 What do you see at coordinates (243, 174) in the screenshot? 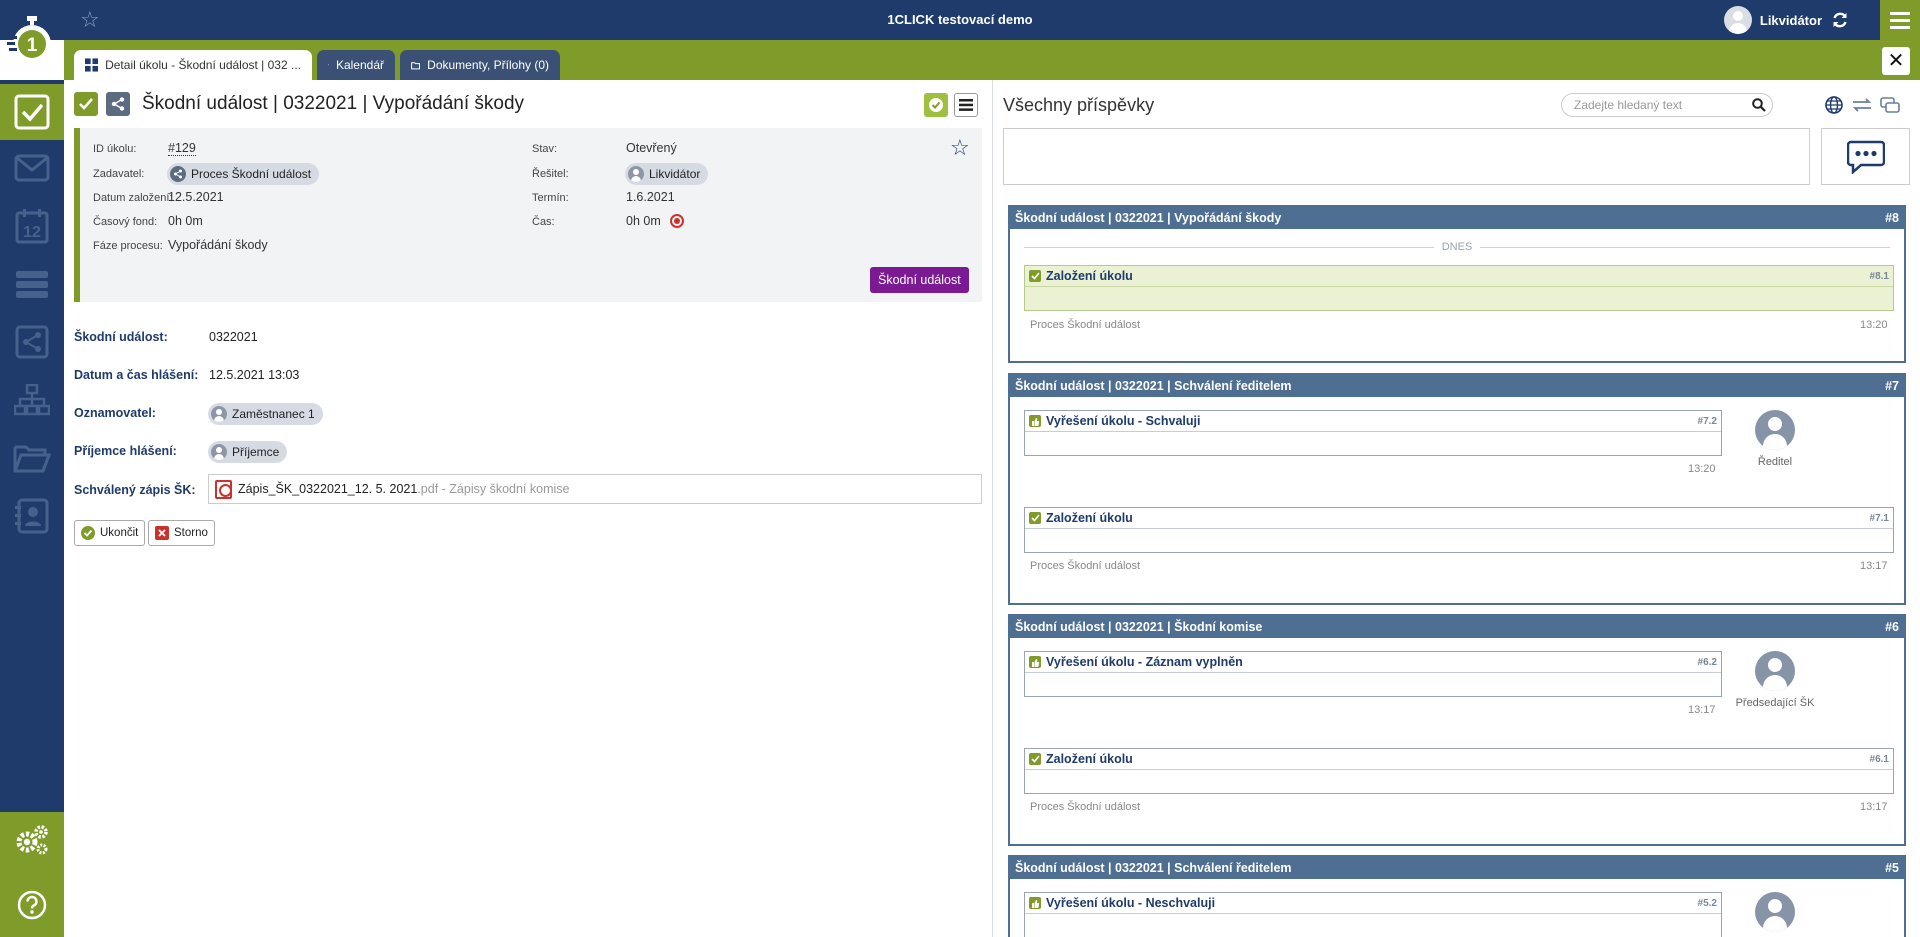
I see `zadavatel-chip: Proces Škodní událost` at bounding box center [243, 174].